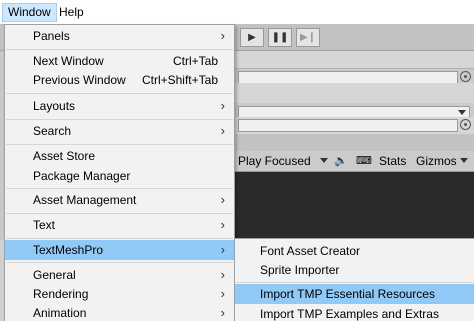  What do you see at coordinates (119, 61) in the screenshot?
I see `menu-item-next-window: Next Window Ctrl+Tab` at bounding box center [119, 61].